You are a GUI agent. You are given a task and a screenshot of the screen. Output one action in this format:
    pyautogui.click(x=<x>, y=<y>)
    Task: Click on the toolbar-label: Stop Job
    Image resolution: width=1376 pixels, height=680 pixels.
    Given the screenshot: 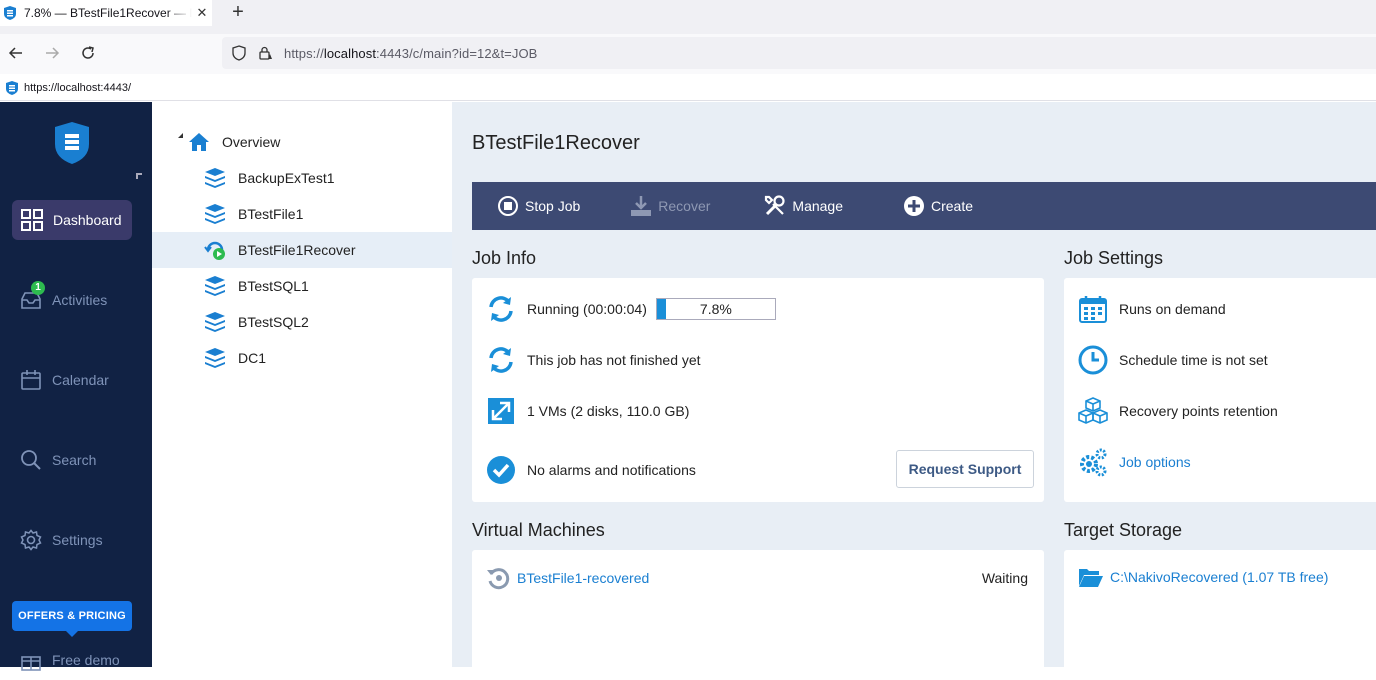 What is the action you would take?
    pyautogui.click(x=553, y=206)
    